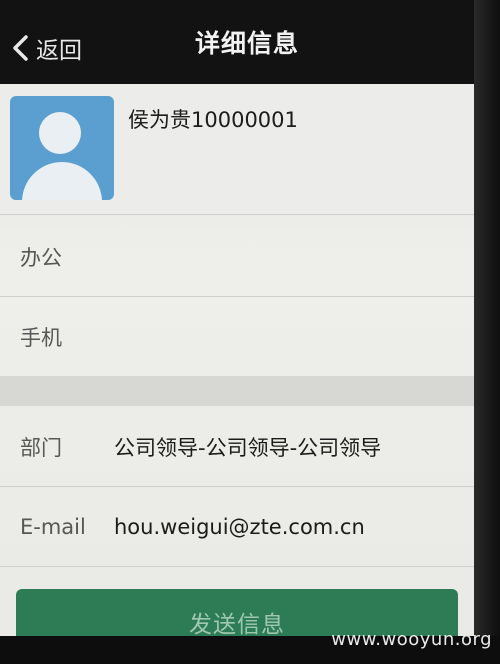 Image resolution: width=500 pixels, height=664 pixels. What do you see at coordinates (41, 338) in the screenshot?
I see `field-label-mobile: 手机` at bounding box center [41, 338].